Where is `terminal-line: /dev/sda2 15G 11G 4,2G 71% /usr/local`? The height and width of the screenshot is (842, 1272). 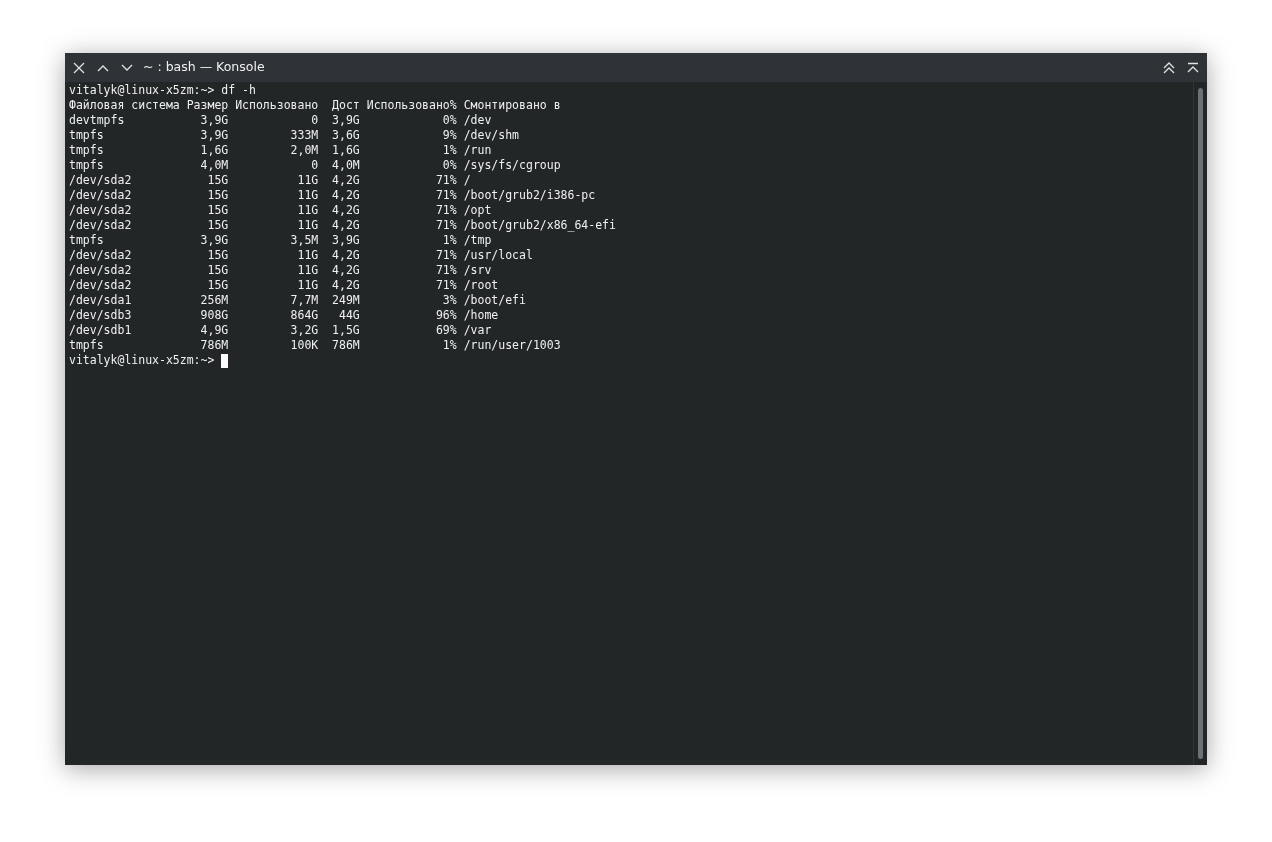 terminal-line: /dev/sda2 15G 11G 4,2G 71% /usr/local is located at coordinates (301, 255).